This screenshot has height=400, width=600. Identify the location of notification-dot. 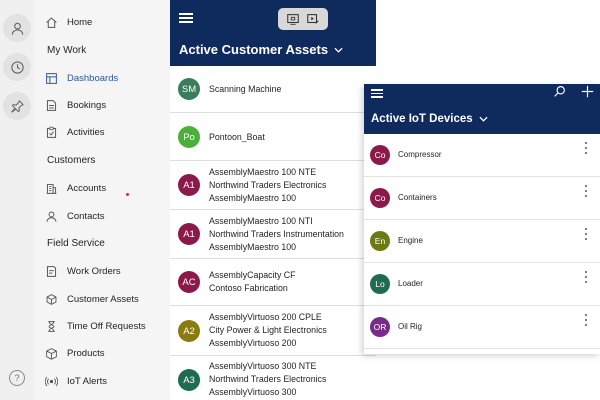
(127, 194).